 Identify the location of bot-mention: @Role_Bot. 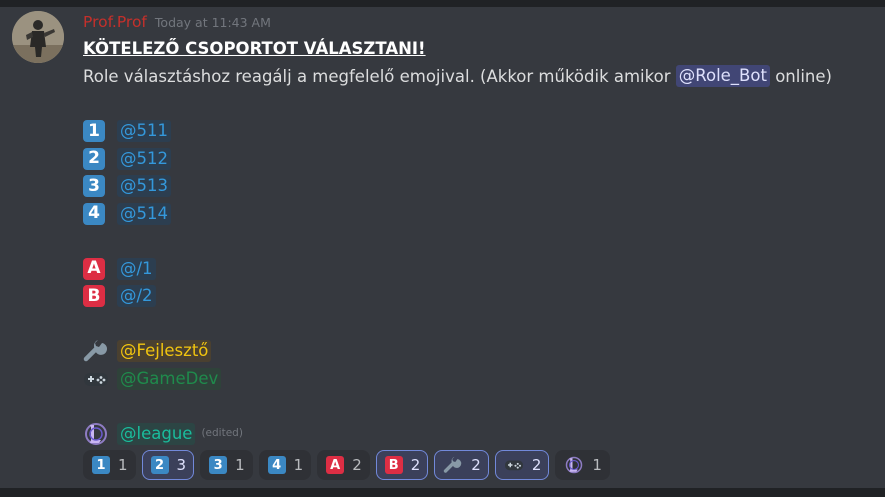
(722, 76).